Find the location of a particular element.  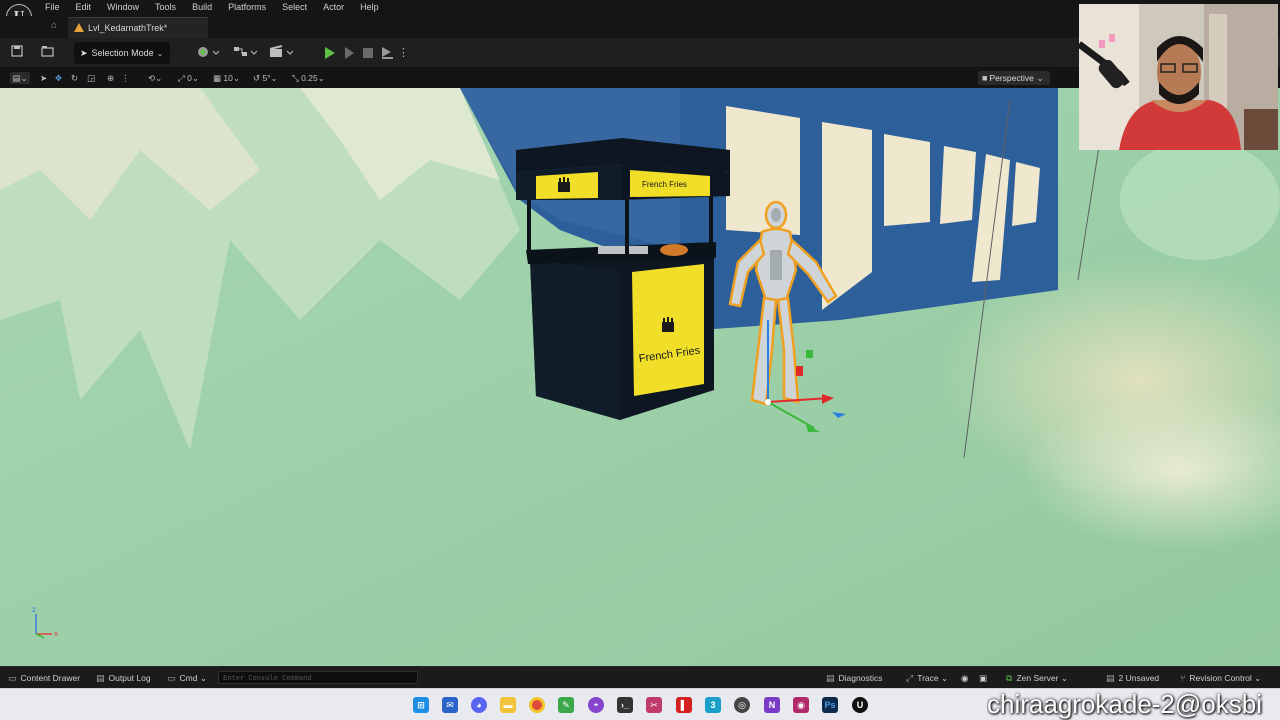

content-drawer-button: ▭ Content Drawer is located at coordinates (44, 678).